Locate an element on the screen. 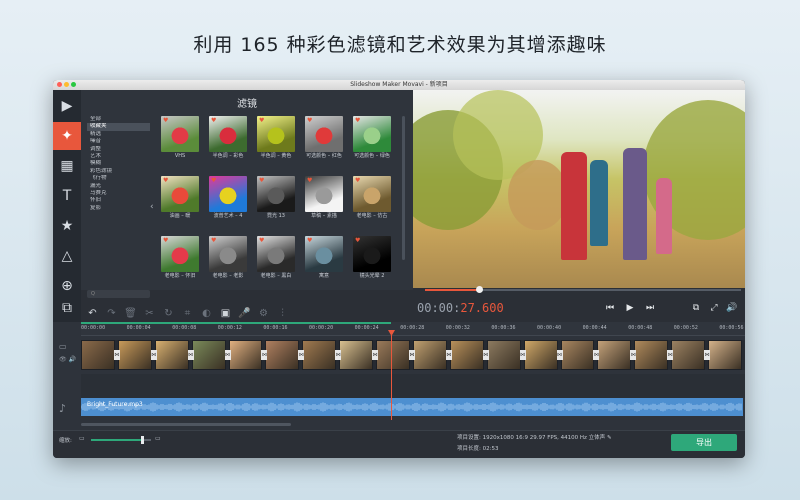 The image size is (800, 500). zoom-out-icon: ▭ is located at coordinates (82, 438).